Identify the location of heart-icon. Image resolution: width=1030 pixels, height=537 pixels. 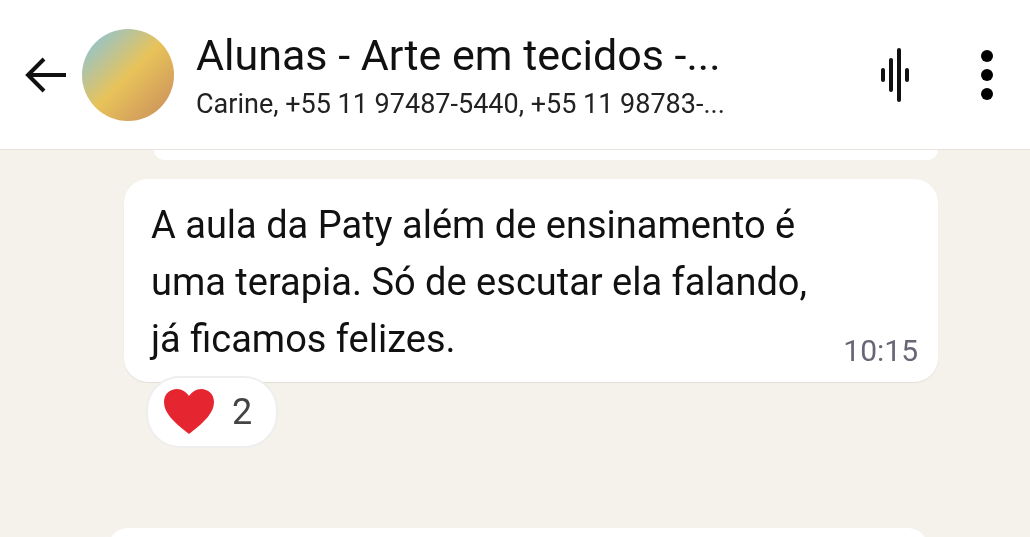
(189, 412).